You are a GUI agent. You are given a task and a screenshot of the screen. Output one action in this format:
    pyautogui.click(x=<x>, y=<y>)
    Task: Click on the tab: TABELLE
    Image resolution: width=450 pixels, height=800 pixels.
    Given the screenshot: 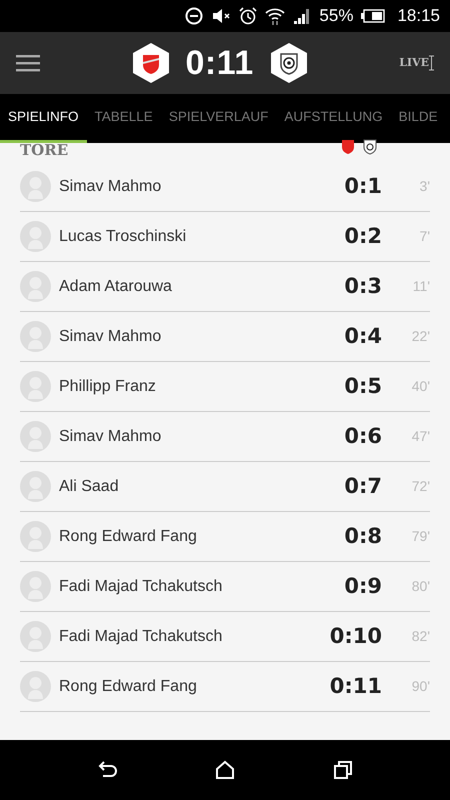 What is the action you would take?
    pyautogui.click(x=123, y=118)
    